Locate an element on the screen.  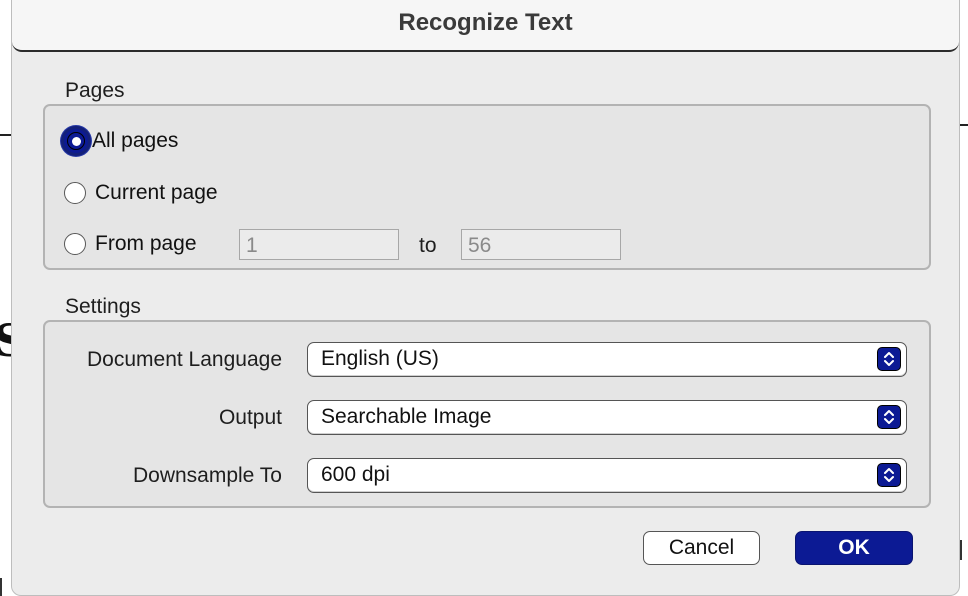
settings-section-label: Settings is located at coordinates (103, 306).